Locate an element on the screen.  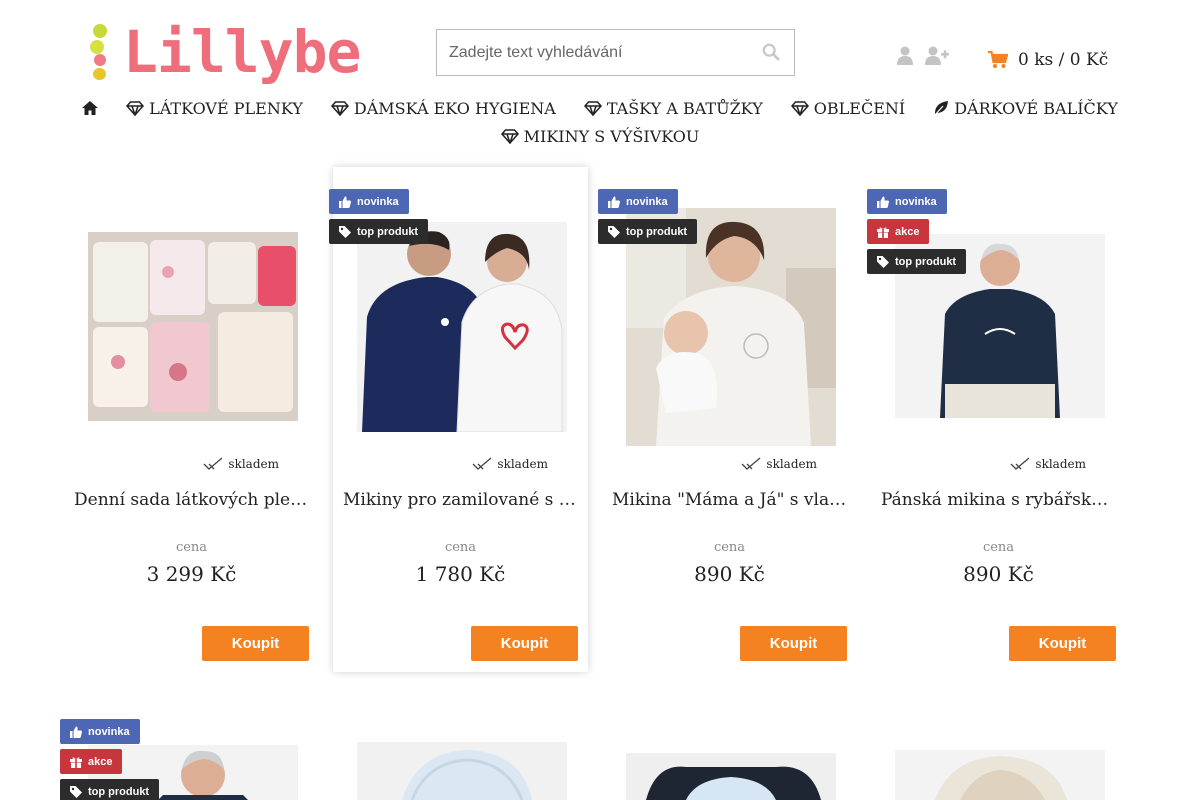
search-input is located at coordinates (587, 52).